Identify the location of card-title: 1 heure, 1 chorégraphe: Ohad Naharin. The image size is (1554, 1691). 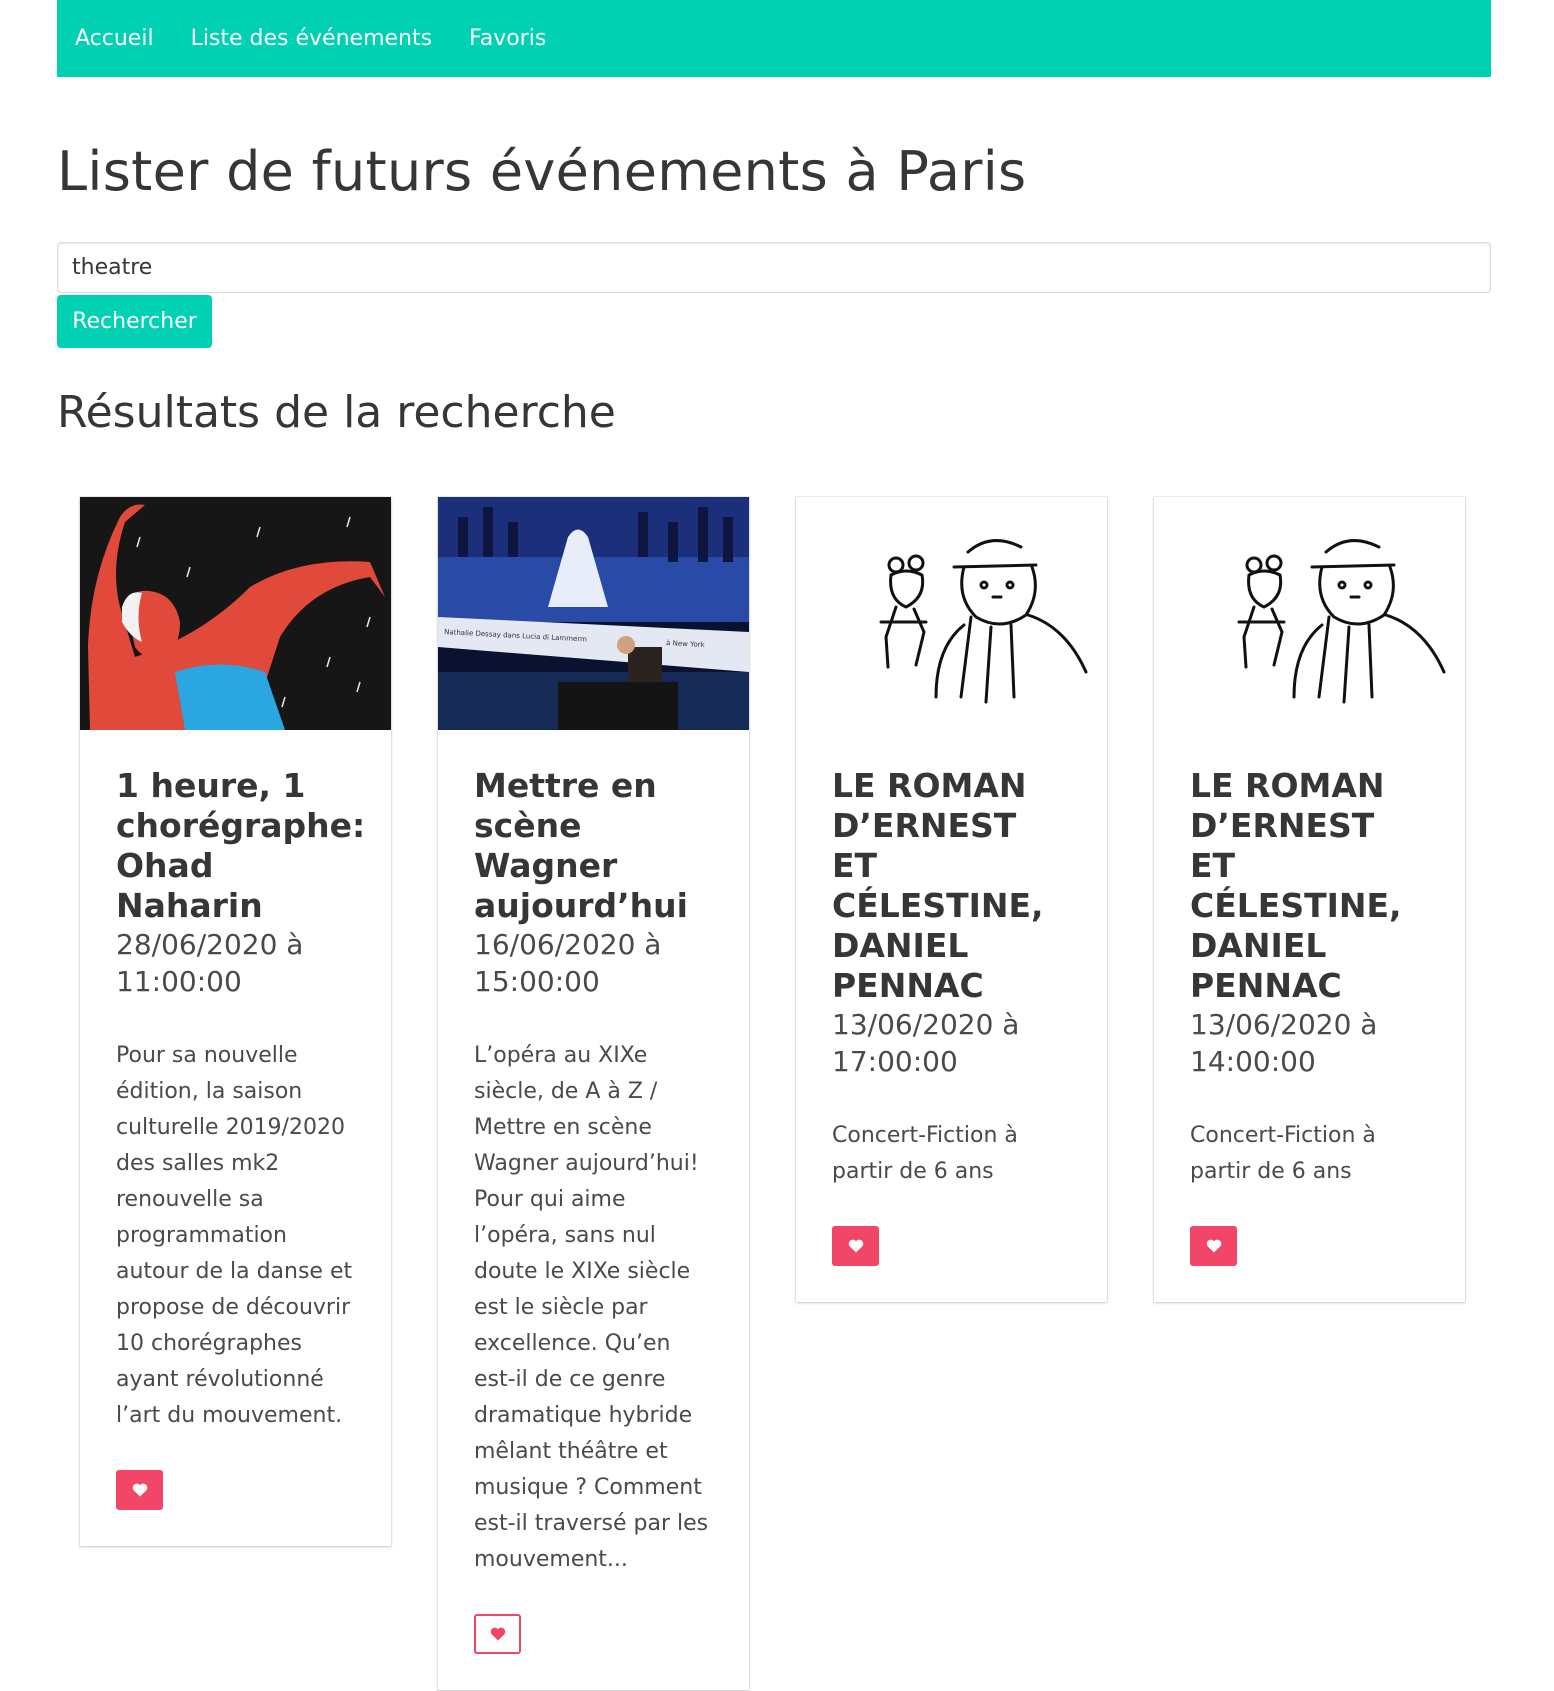
(240, 846).